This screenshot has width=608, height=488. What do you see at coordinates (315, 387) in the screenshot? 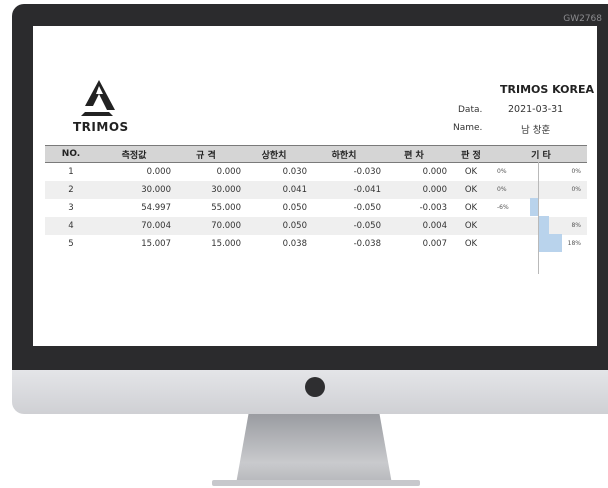
I see `power-button-icon` at bounding box center [315, 387].